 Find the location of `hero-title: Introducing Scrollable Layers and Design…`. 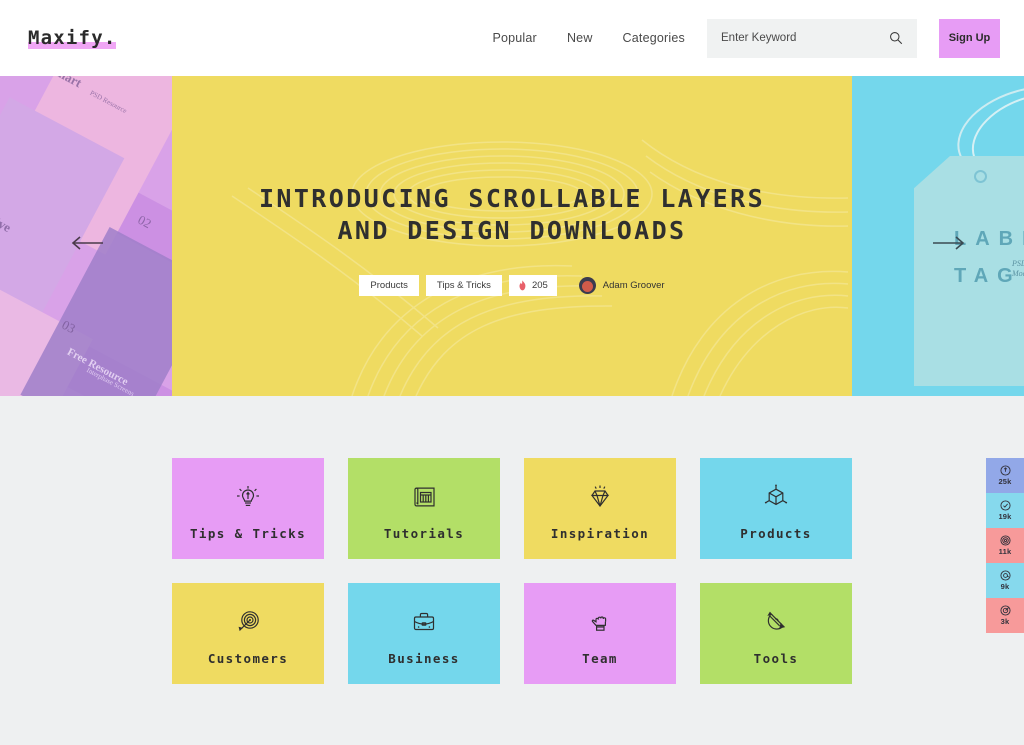

hero-title: Introducing Scrollable Layers and Design… is located at coordinates (512, 215).